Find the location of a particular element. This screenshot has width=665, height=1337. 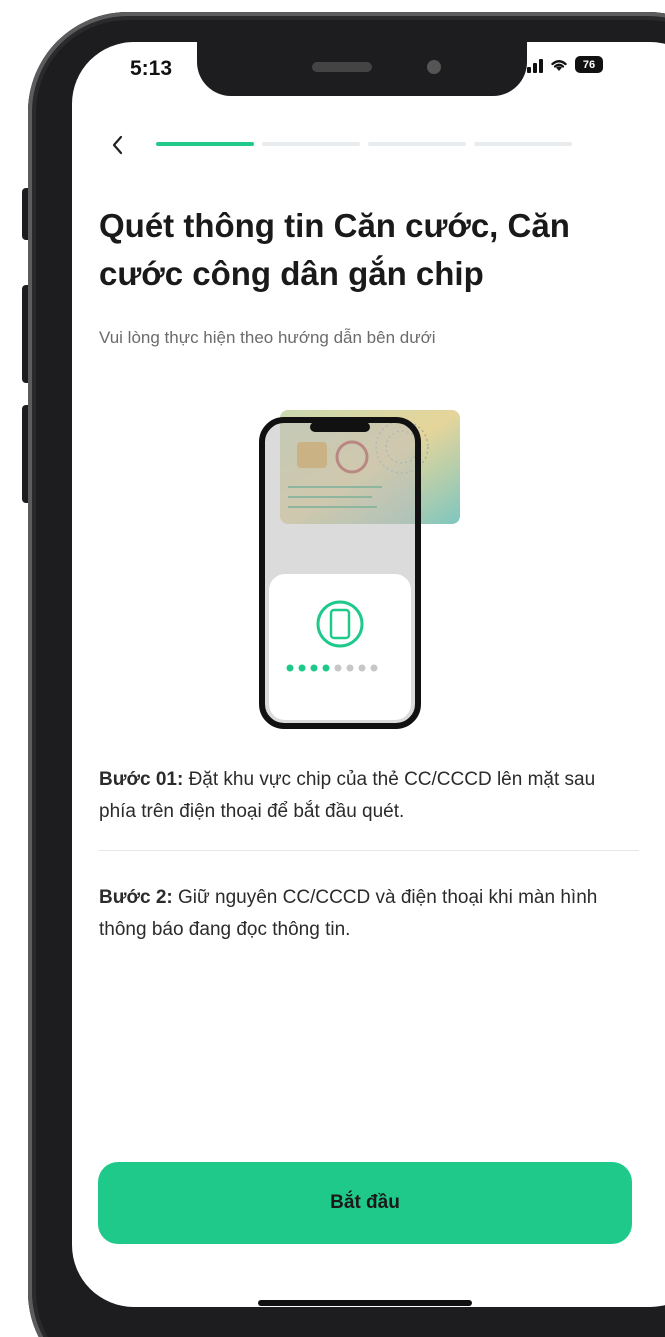

device-notch is located at coordinates (362, 69).